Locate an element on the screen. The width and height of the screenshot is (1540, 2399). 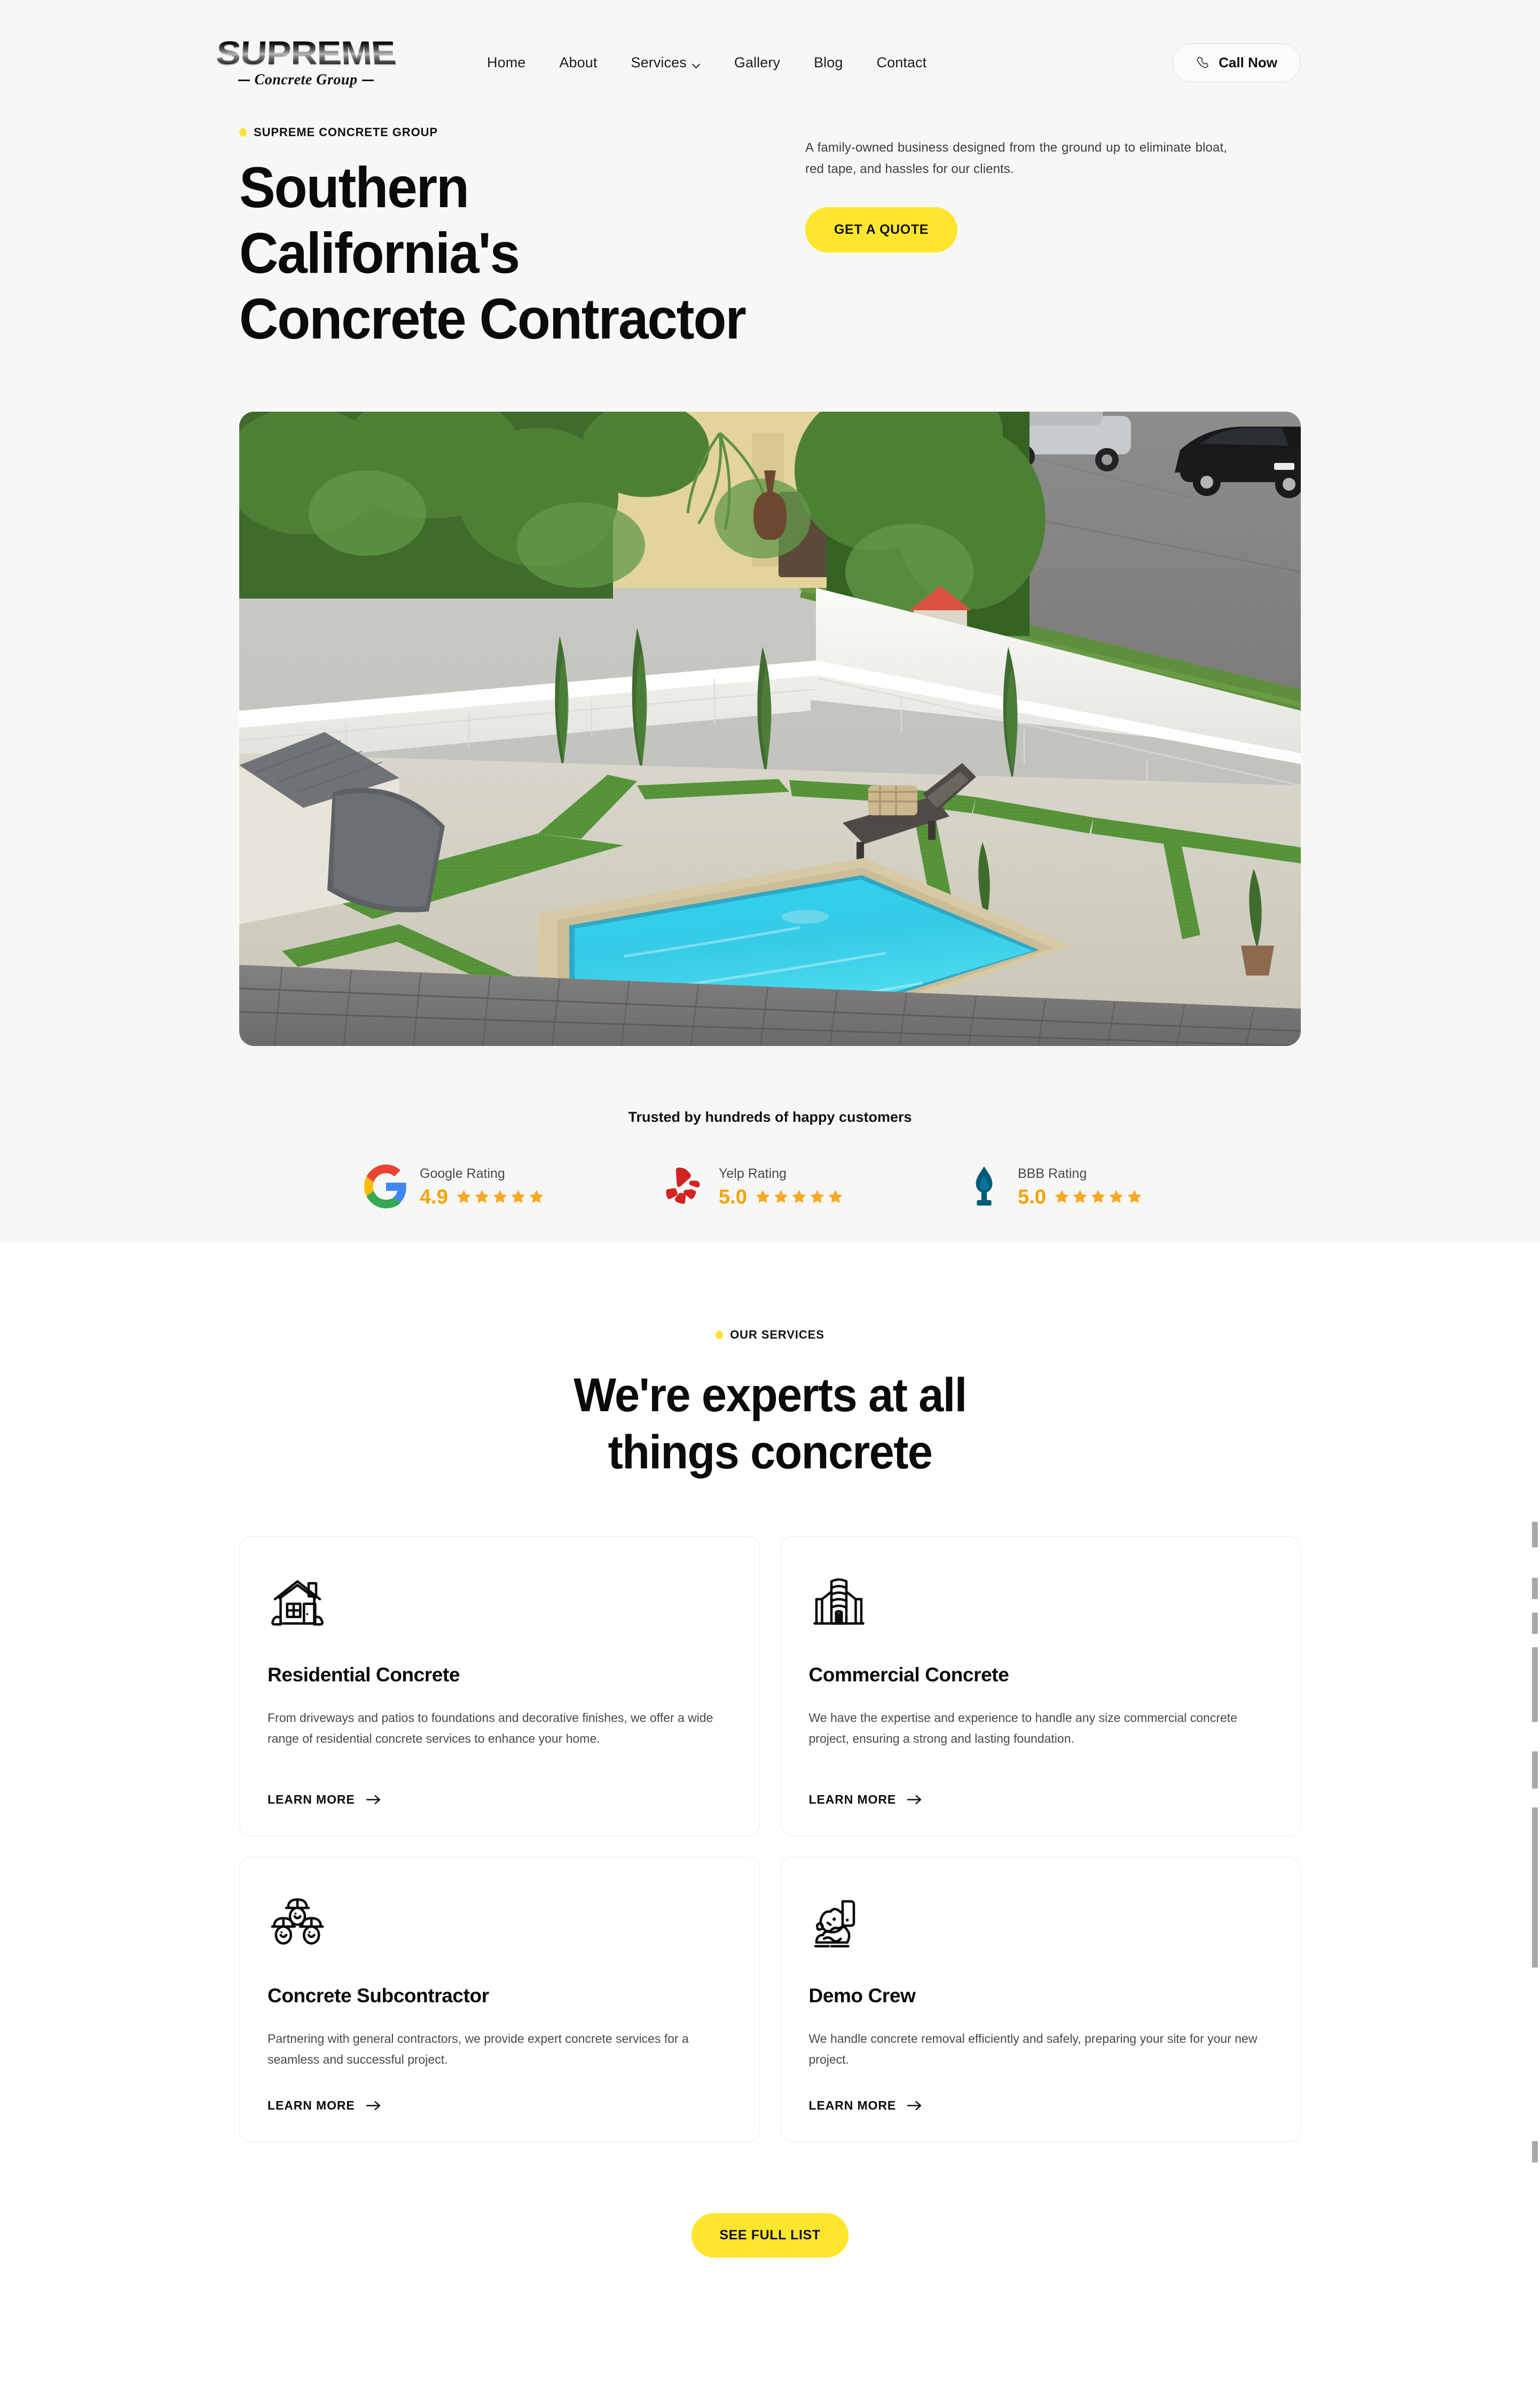
rating-label: Yelp Rating is located at coordinates (753, 1173).